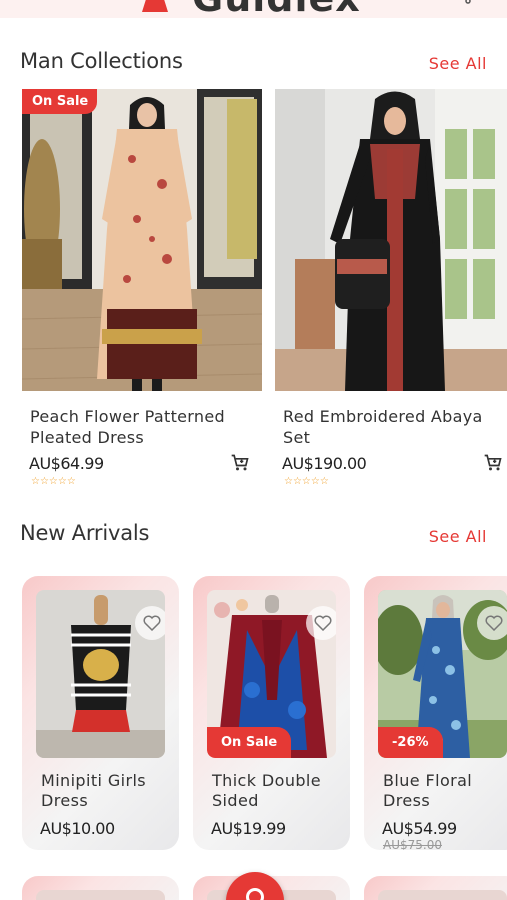  I want to click on original-price: AU$75.00, so click(412, 844).